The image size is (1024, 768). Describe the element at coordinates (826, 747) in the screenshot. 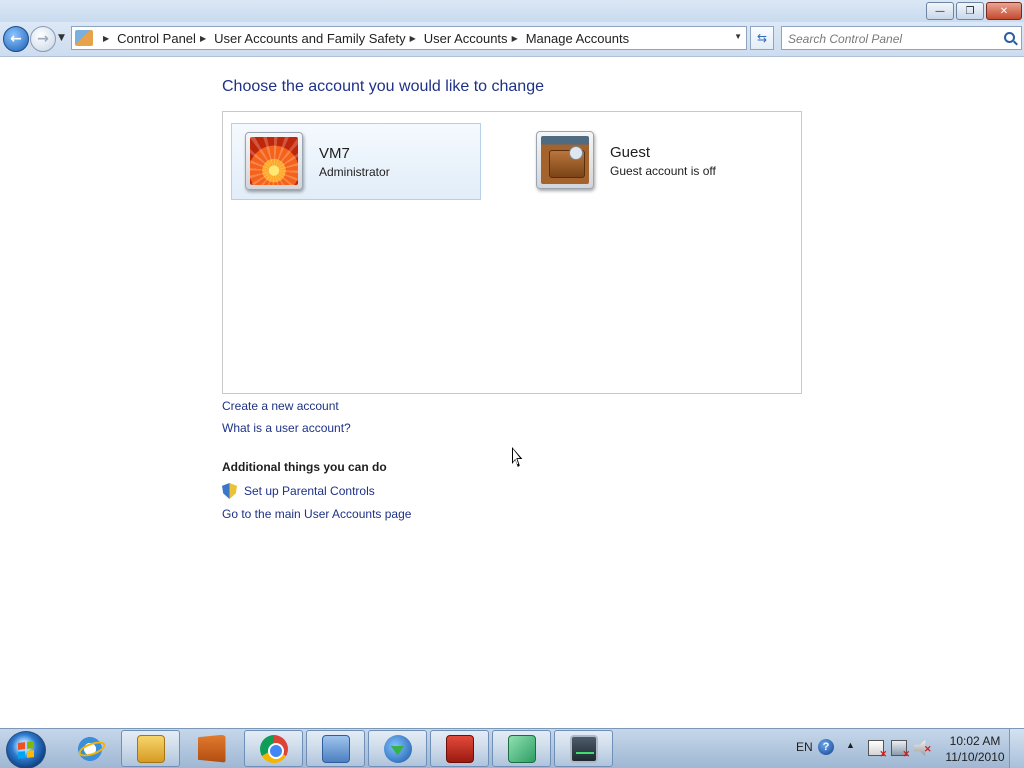

I see `help-icon: ?` at that location.